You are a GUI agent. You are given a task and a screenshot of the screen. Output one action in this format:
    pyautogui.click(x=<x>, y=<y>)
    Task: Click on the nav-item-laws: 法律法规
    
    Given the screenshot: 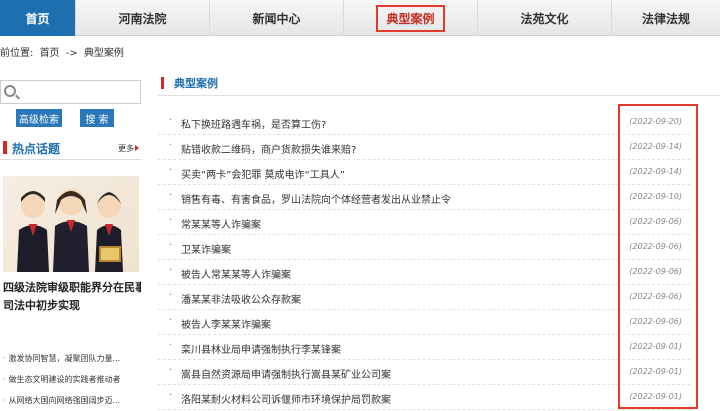 What is the action you would take?
    pyautogui.click(x=665, y=18)
    